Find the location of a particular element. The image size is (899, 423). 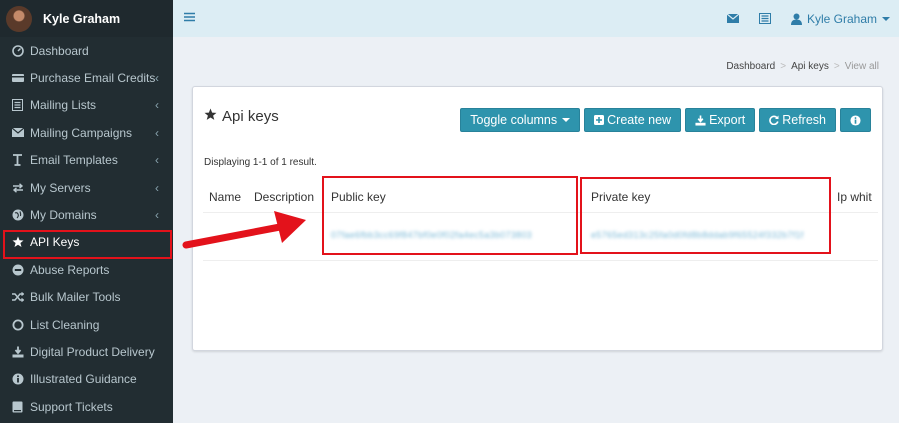

plus-square-icon is located at coordinates (599, 120).